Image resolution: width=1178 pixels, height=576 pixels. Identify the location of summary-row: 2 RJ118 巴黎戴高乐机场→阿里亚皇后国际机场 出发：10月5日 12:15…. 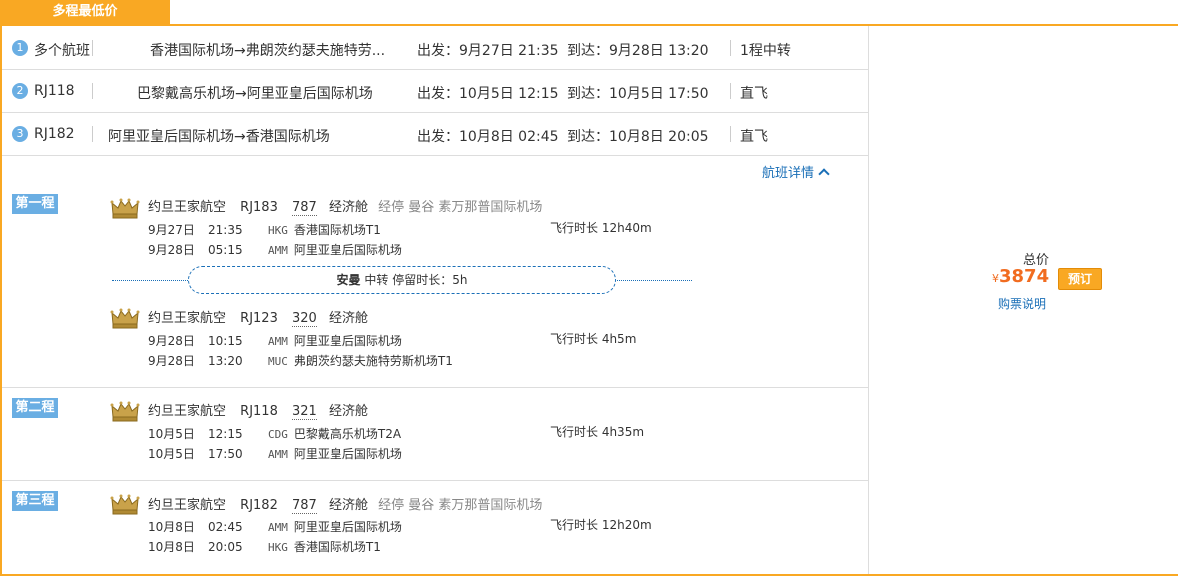
(435, 91).